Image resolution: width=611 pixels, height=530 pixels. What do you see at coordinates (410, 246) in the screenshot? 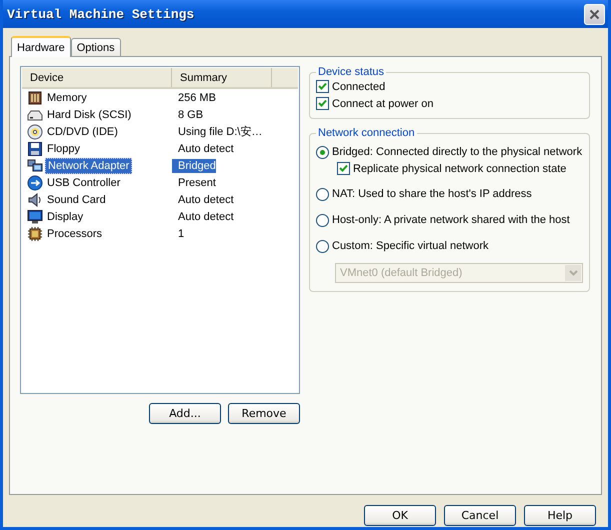
I see `radio-label: Custom: Specific virtual network` at bounding box center [410, 246].